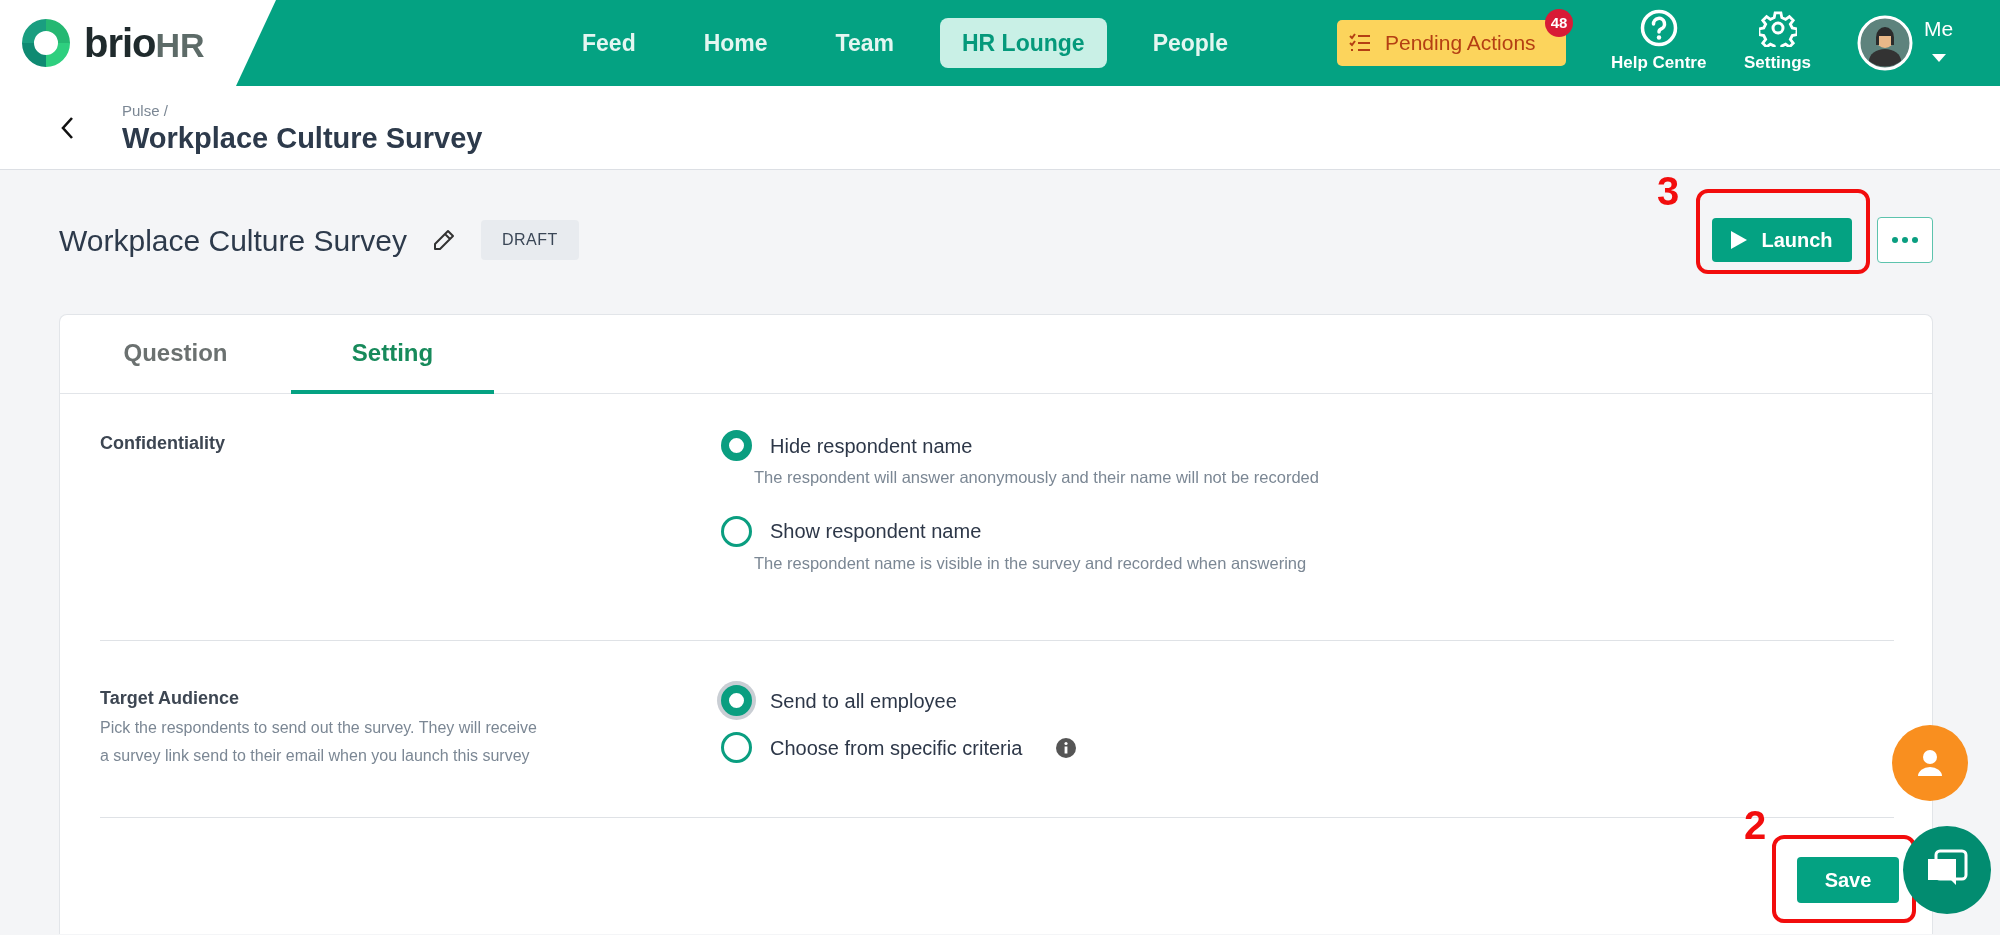 The width and height of the screenshot is (2000, 935). What do you see at coordinates (876, 532) in the screenshot?
I see `option-label: Show respondent name` at bounding box center [876, 532].